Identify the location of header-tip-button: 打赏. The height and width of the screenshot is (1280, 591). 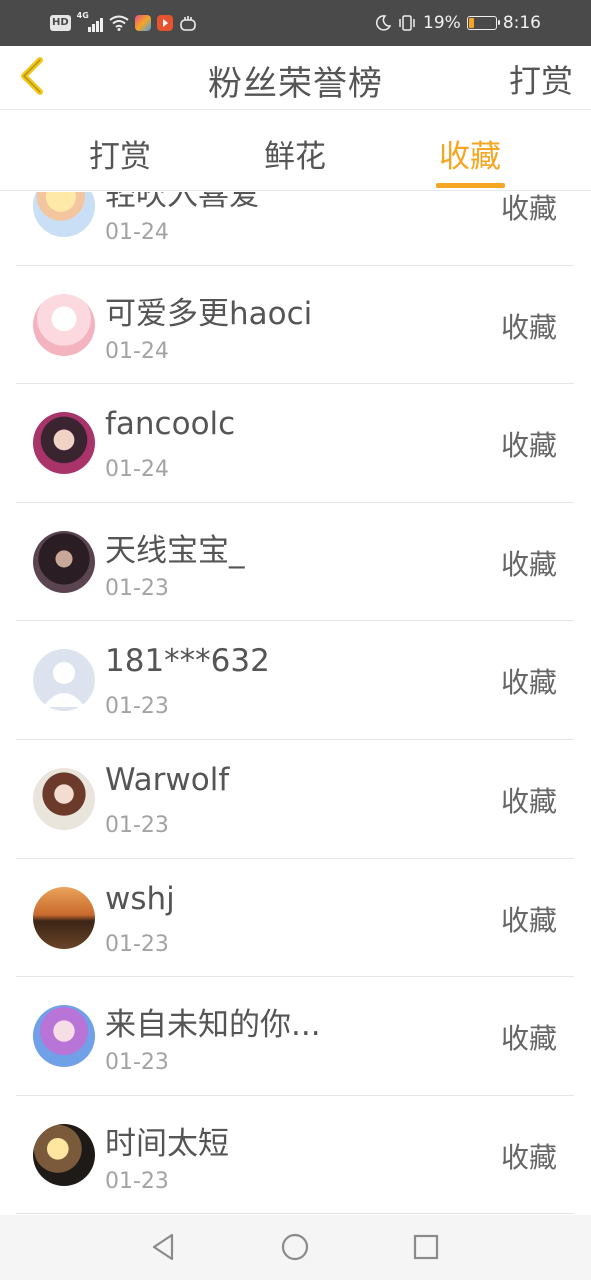
(541, 79).